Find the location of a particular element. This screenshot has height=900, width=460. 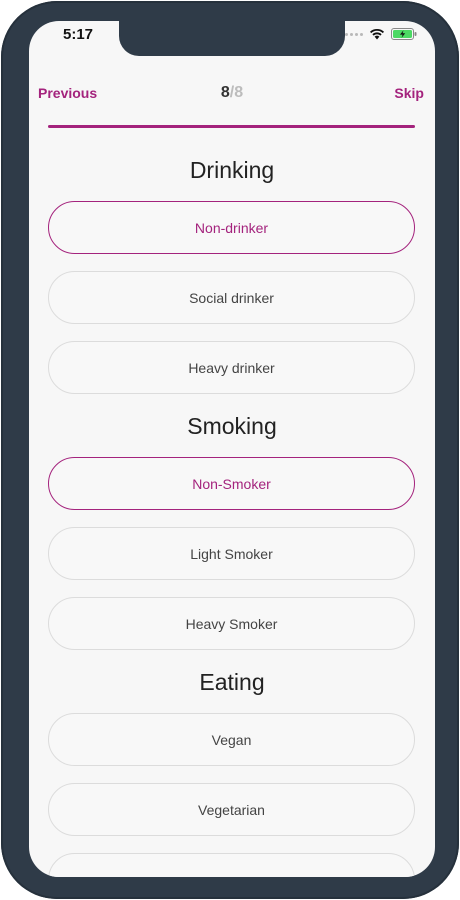

option-non-smoker: Non-Smoker is located at coordinates (231, 483).